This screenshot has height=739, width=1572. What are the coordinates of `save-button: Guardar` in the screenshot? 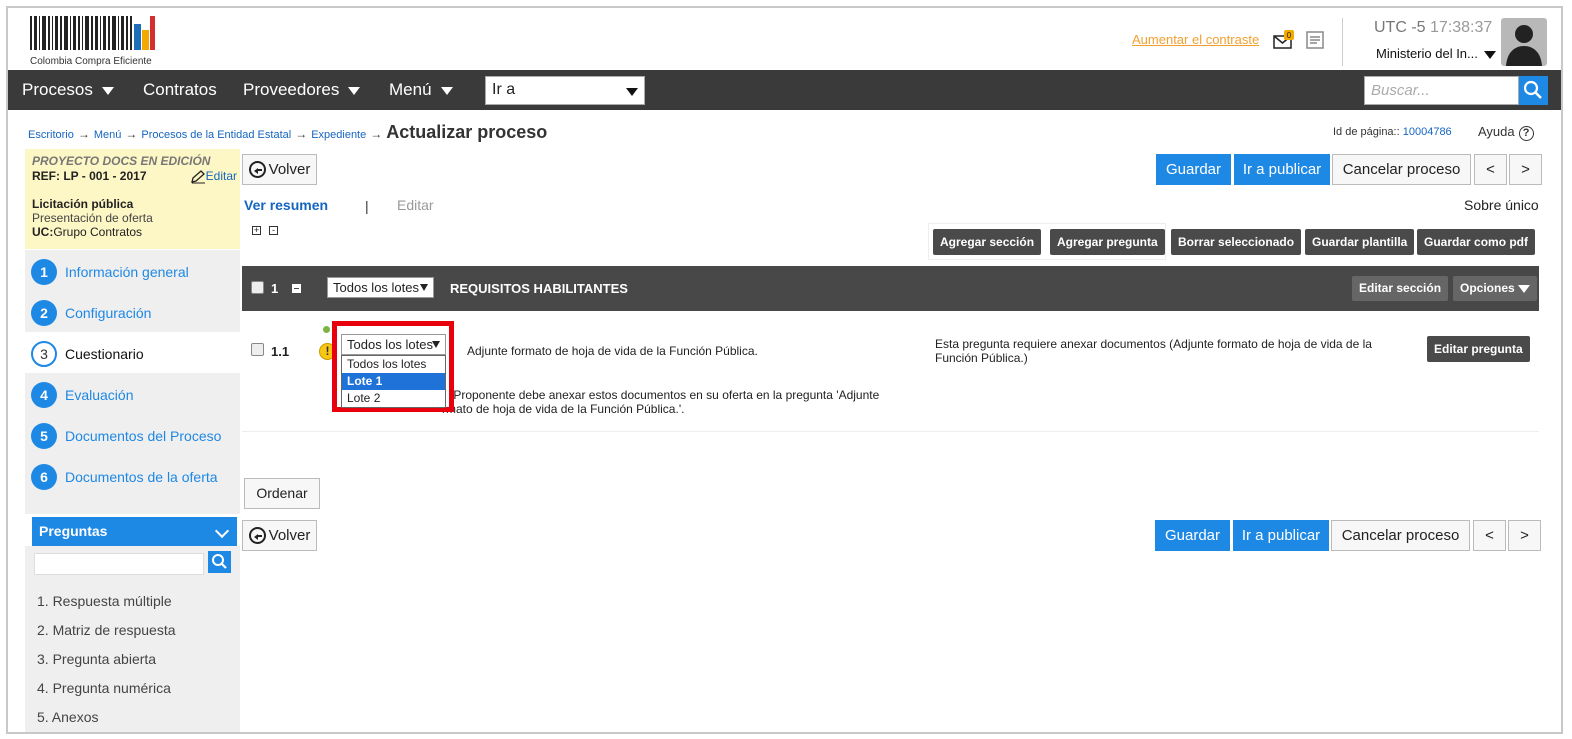 It's located at (1193, 169).